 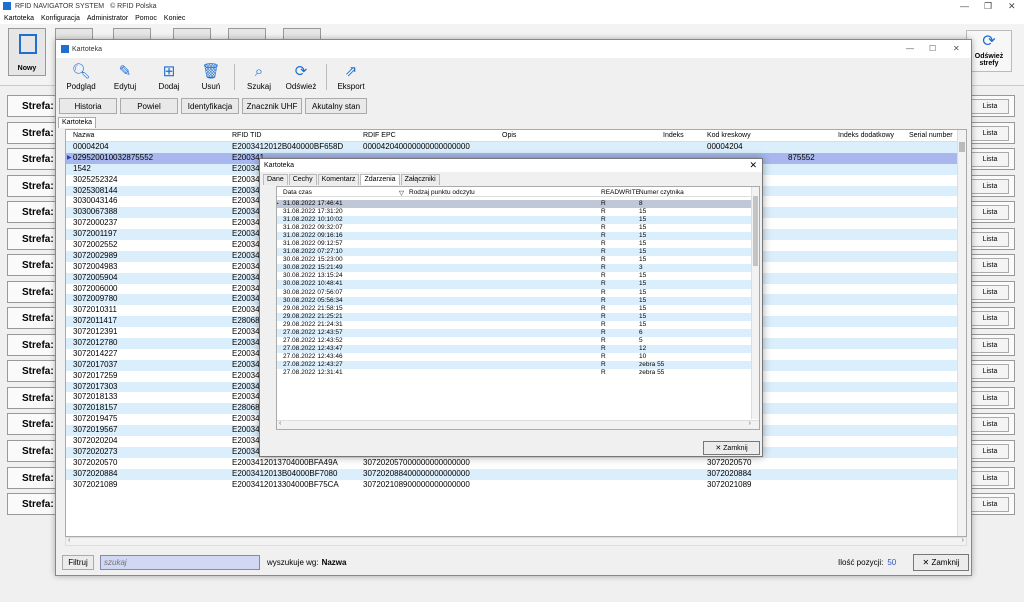 What do you see at coordinates (961, 333) in the screenshot?
I see `grid-vertical-scrollbar` at bounding box center [961, 333].